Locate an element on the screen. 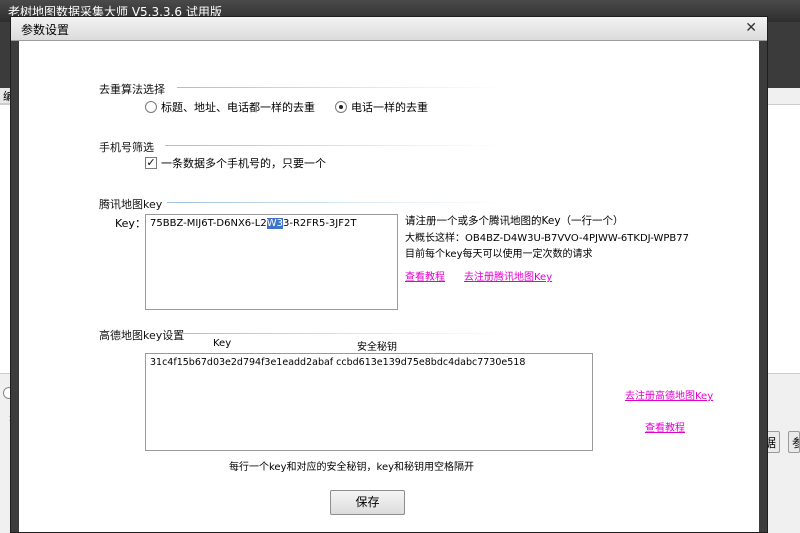  dedup-option-all: 标题、地址、电话都一样的去重 is located at coordinates (230, 107).